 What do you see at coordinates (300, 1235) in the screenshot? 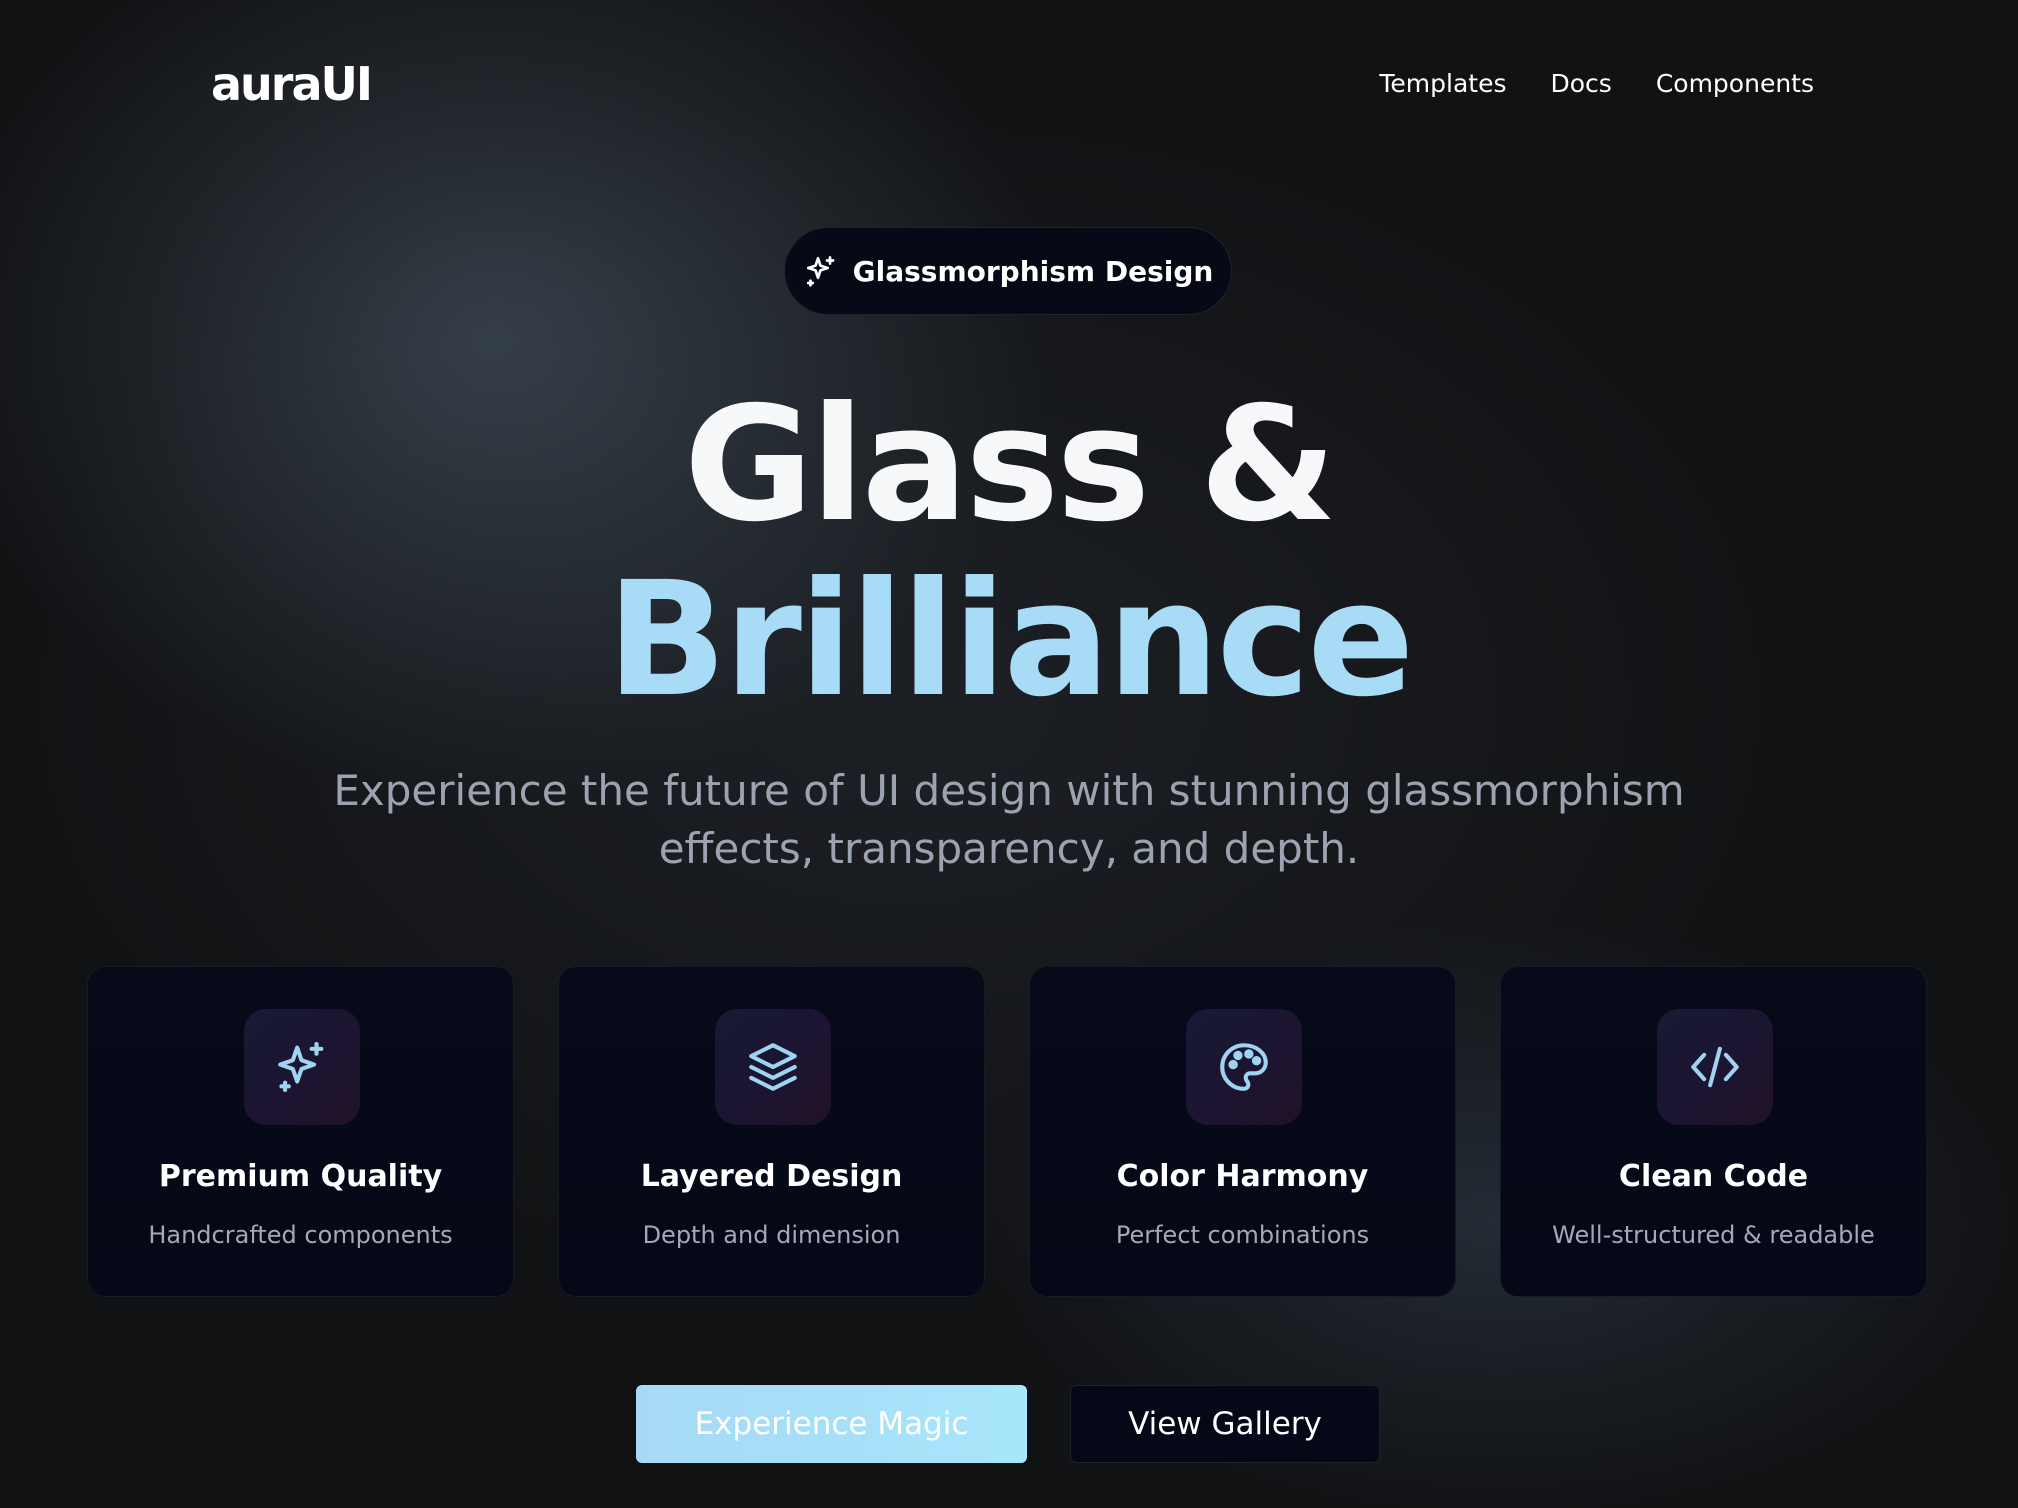
I see `feature-description: Handcrafted components` at bounding box center [300, 1235].